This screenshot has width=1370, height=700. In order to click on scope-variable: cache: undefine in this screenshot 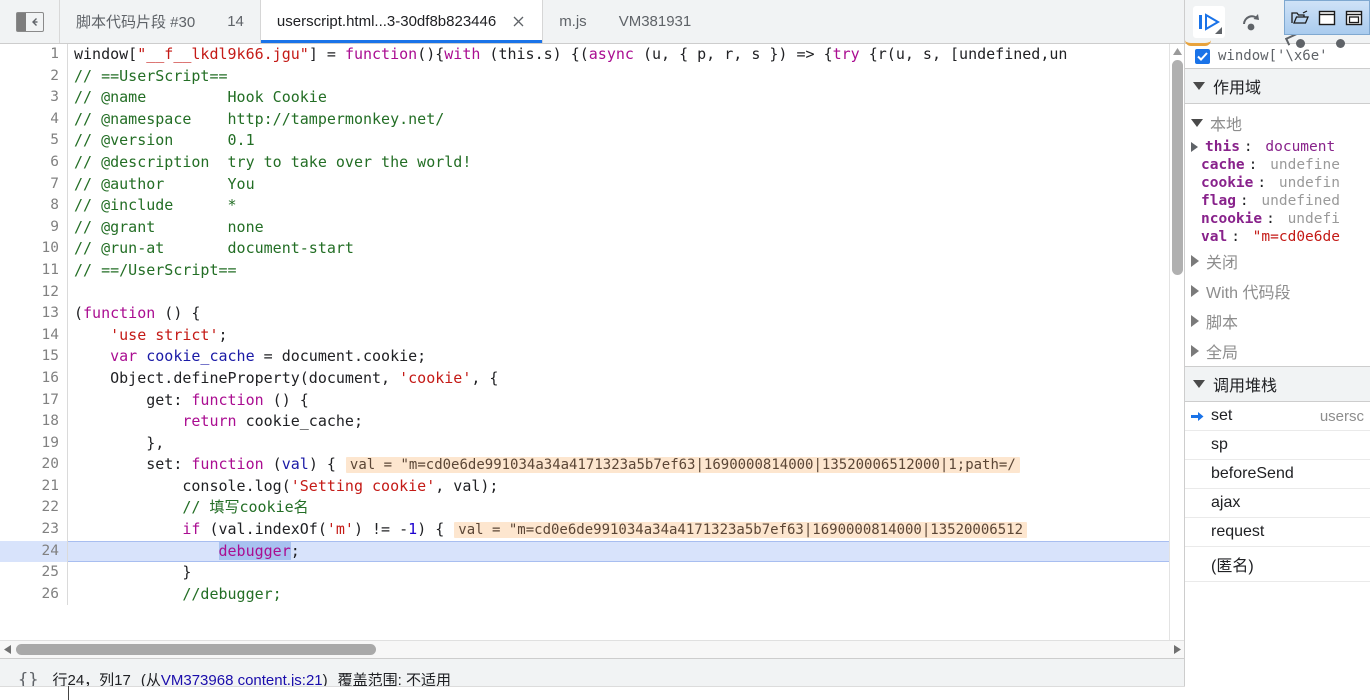, I will do `click(1277, 165)`.